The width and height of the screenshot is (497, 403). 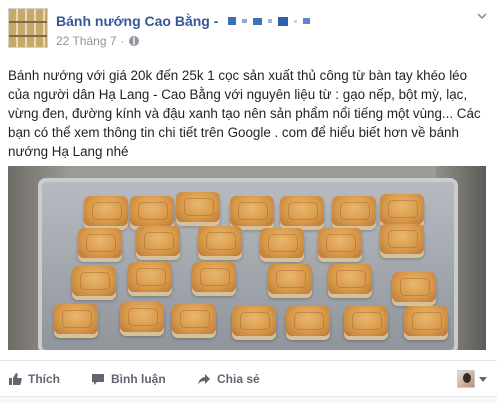 I want to click on share-label: Chia sẻ, so click(x=238, y=379).